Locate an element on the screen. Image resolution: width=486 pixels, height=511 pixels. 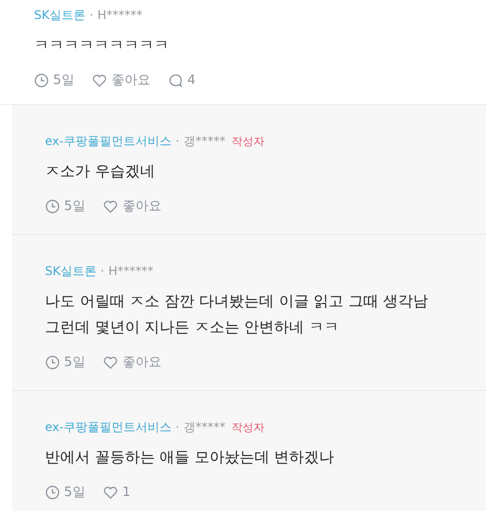
reply-button: 4 is located at coordinates (182, 80).